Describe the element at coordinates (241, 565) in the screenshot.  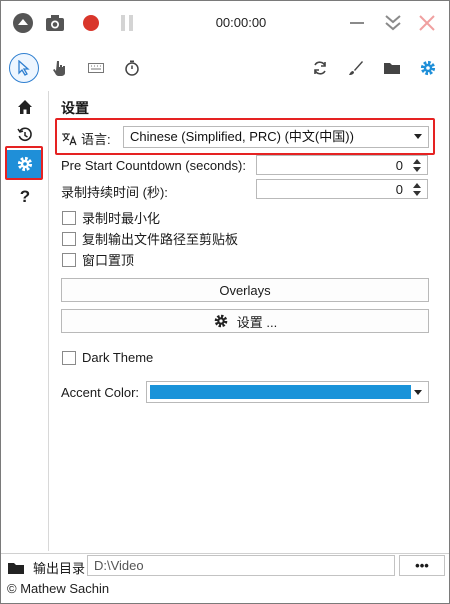
I see `output-path-field: D:\Video` at that location.